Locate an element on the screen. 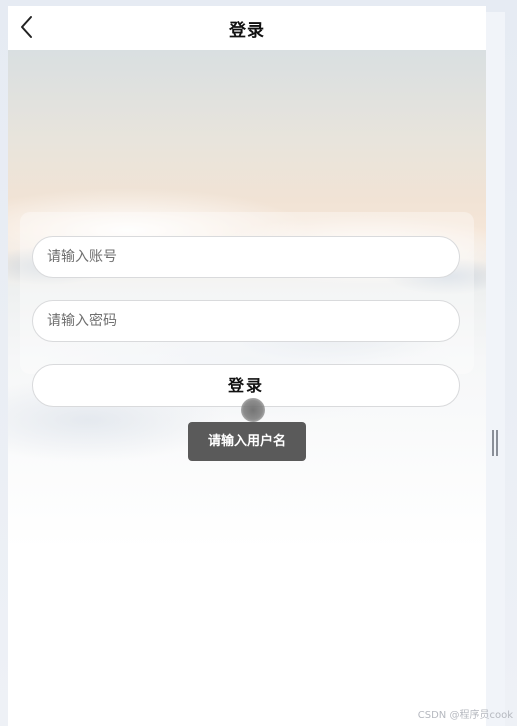 The height and width of the screenshot is (726, 517). watermark-text: CSDN @程序员cook is located at coordinates (465, 715).